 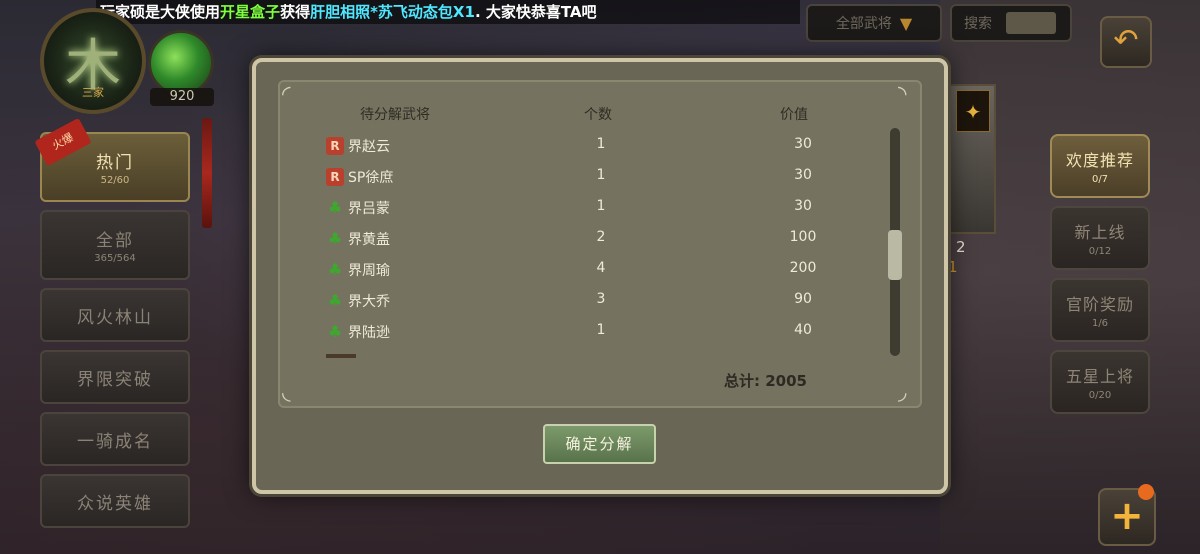 What do you see at coordinates (765, 381) in the screenshot?
I see `total-value: 总计: 2005` at bounding box center [765, 381].